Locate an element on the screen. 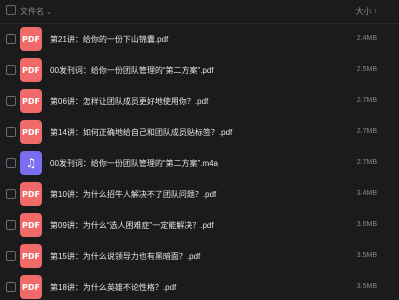  file-name: 第09讲：为什么“选人困难症”一定能解决？.pdf is located at coordinates (132, 225).